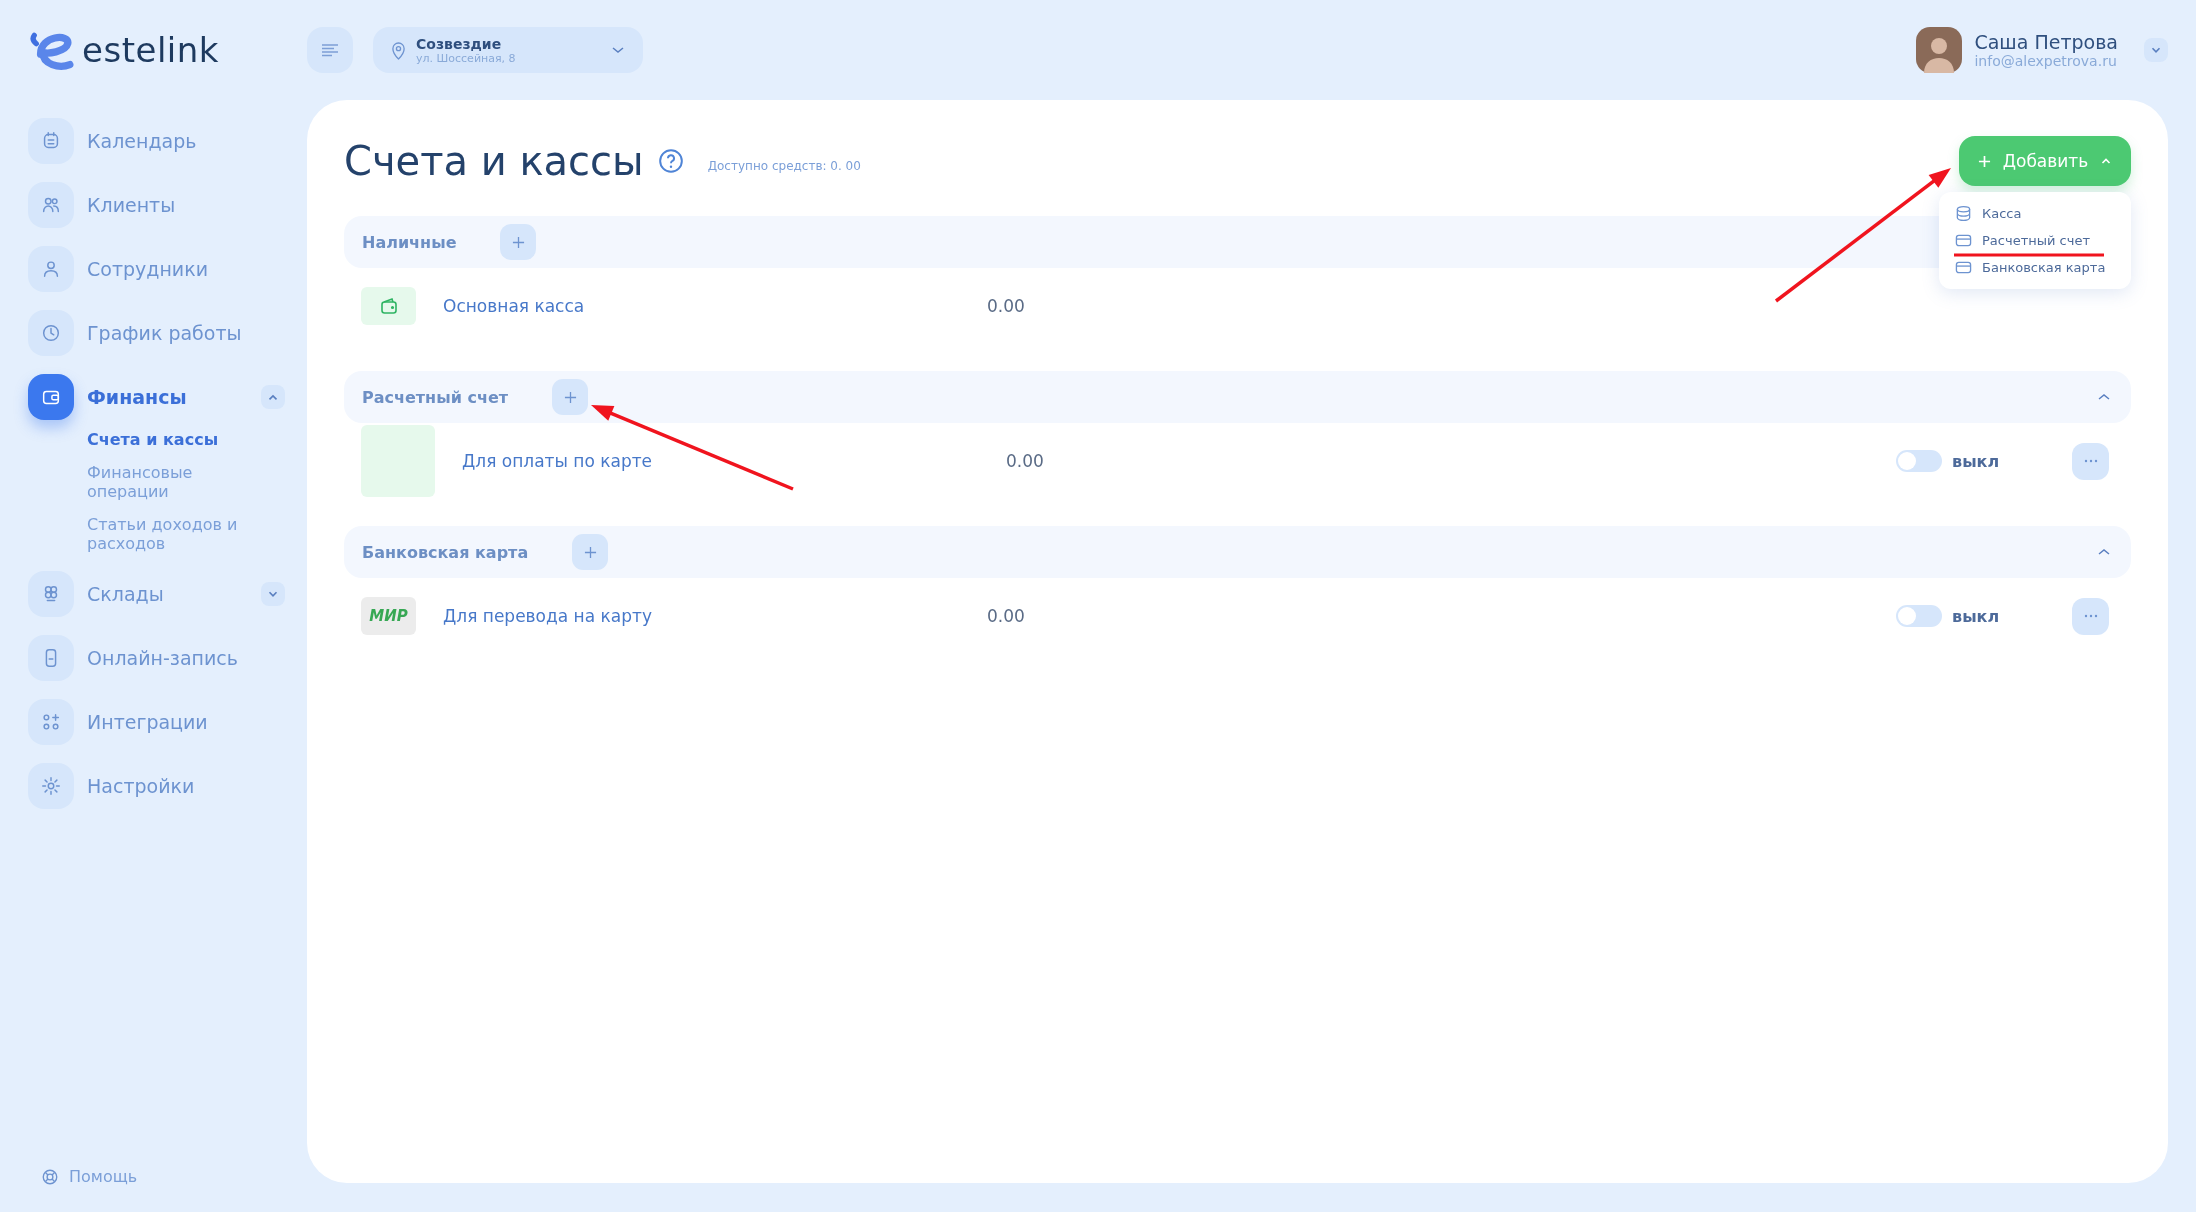 This screenshot has width=2196, height=1212. I want to click on sidebar-item: Клиенты, so click(167, 205).